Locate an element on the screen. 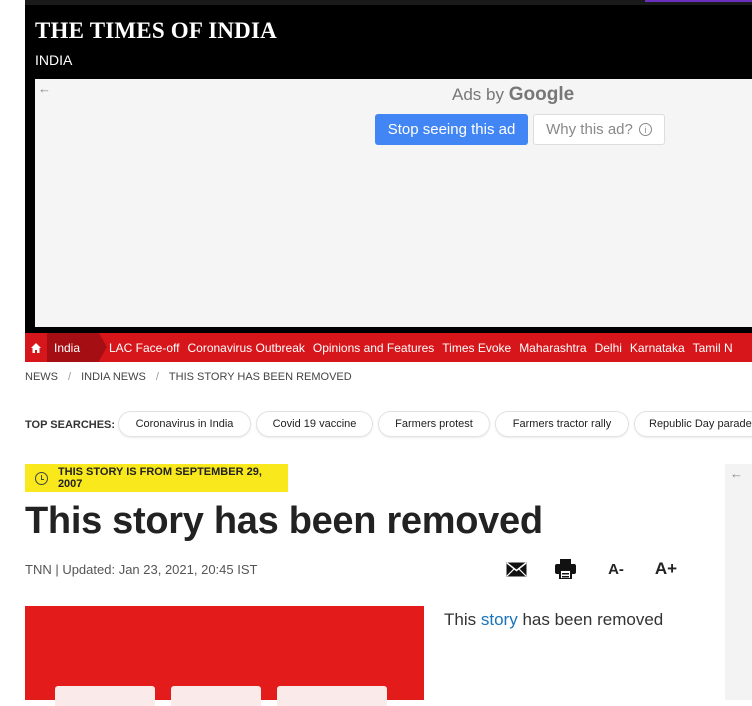 This screenshot has height=706, width=752. nav-item: Delhi is located at coordinates (608, 348).